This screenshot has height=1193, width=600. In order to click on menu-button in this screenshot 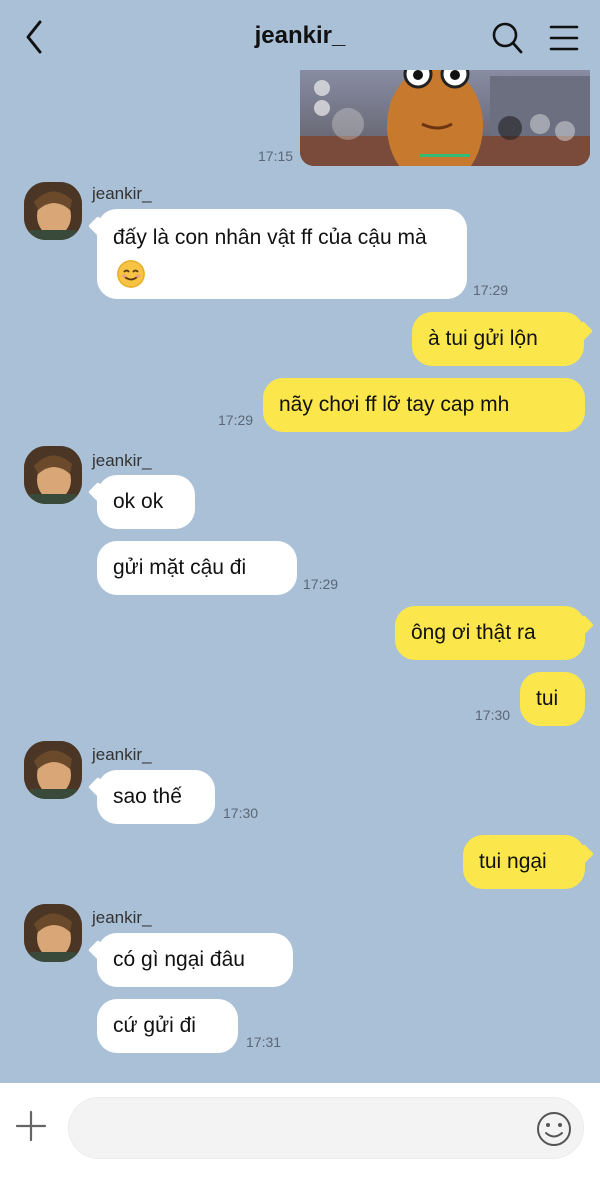, I will do `click(564, 38)`.